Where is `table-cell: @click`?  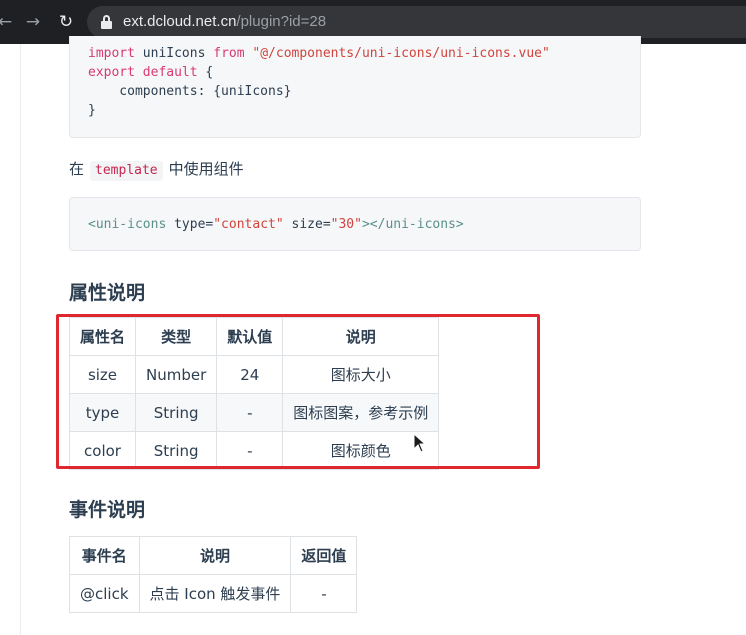
table-cell: @click is located at coordinates (104, 593).